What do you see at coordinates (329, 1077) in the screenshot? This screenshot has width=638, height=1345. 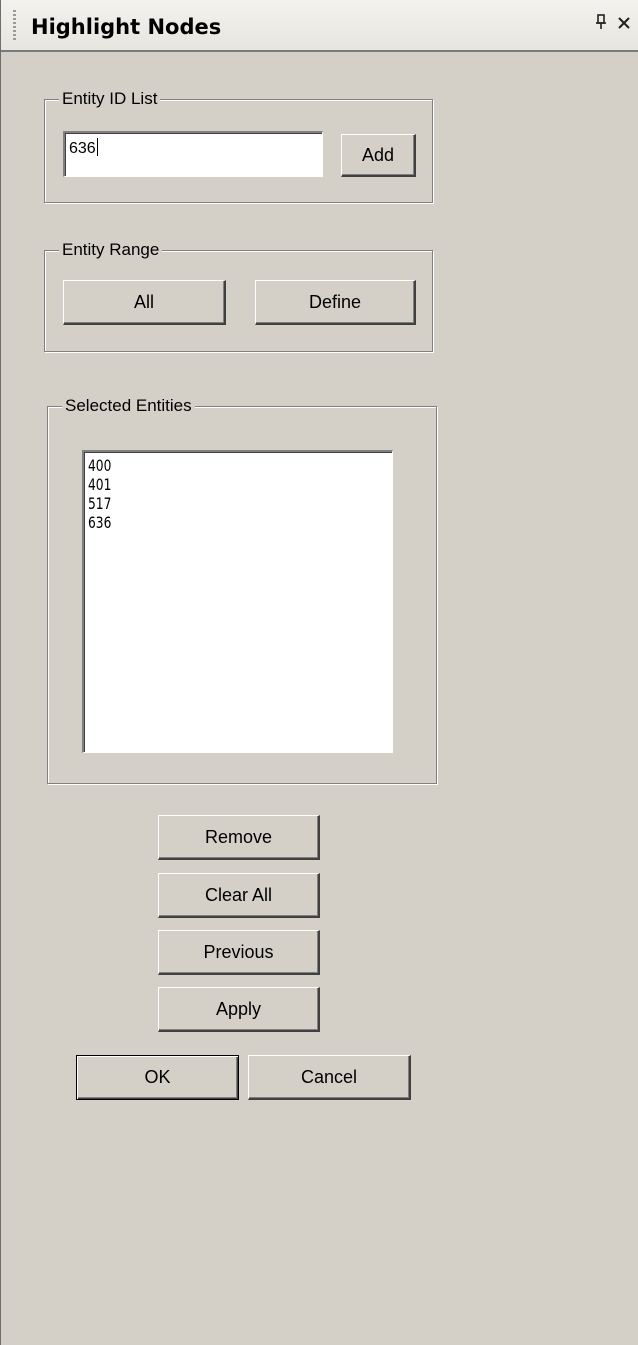 I see `cancel-button: Cancel` at bounding box center [329, 1077].